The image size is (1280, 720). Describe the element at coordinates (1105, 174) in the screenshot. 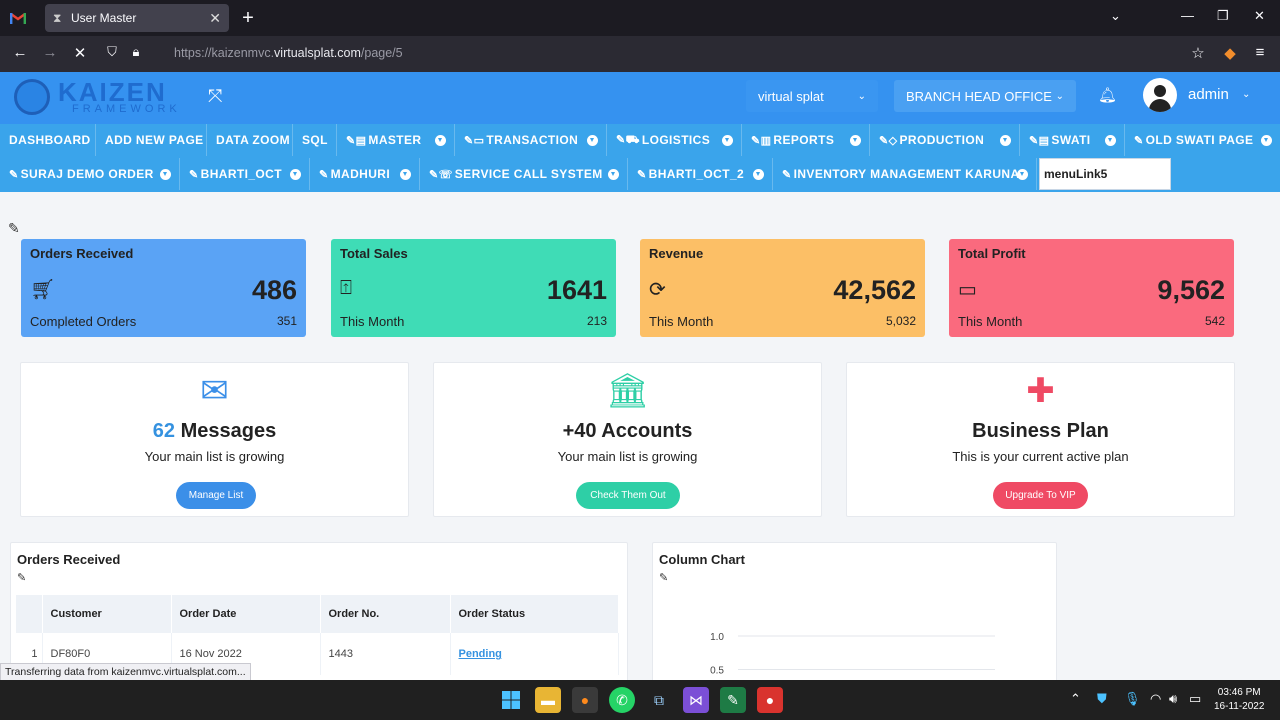

I see `new-menu-input` at that location.